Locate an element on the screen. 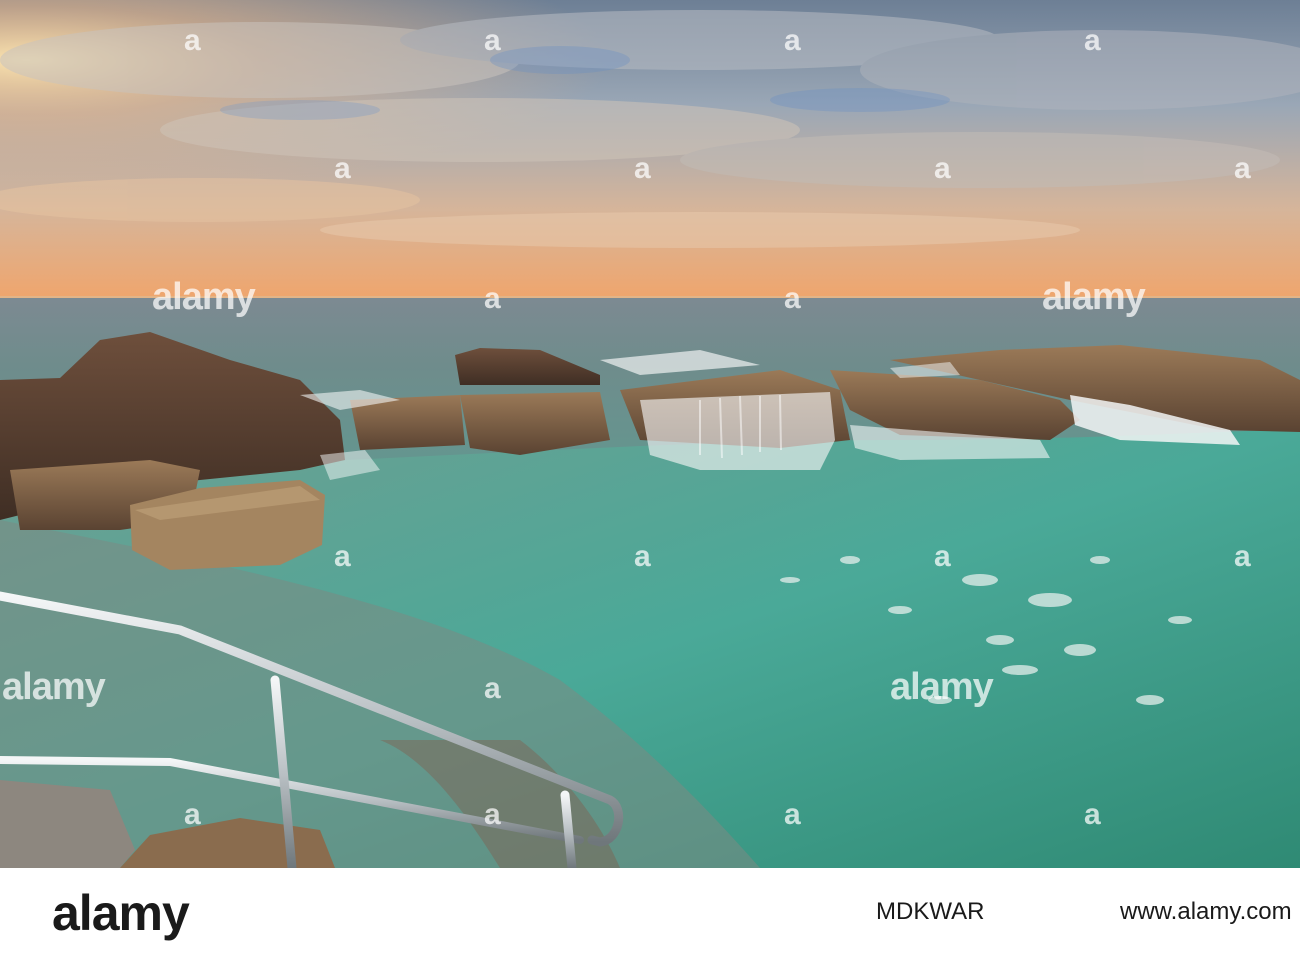  alamy-logo: alamy is located at coordinates (121, 913).